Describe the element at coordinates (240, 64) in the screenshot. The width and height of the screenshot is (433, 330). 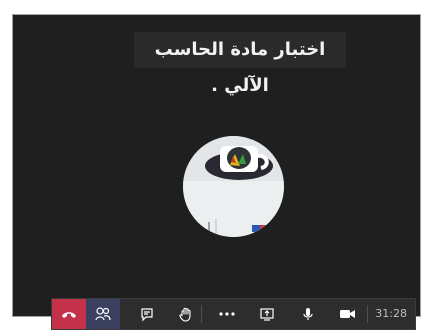
I see `meeting-title: اختبار مادة الحاسب الآلي .` at that location.